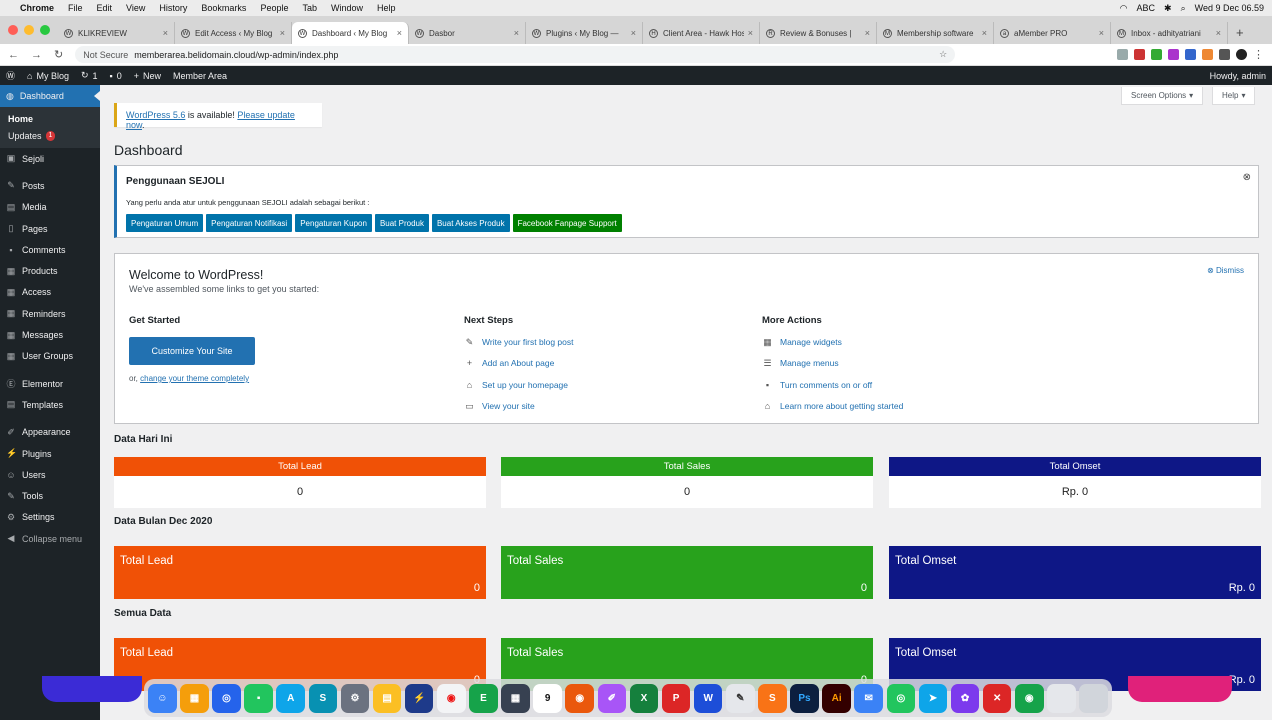 The width and height of the screenshot is (1272, 720). I want to click on bluetooth-icon: ✱, so click(1168, 8).